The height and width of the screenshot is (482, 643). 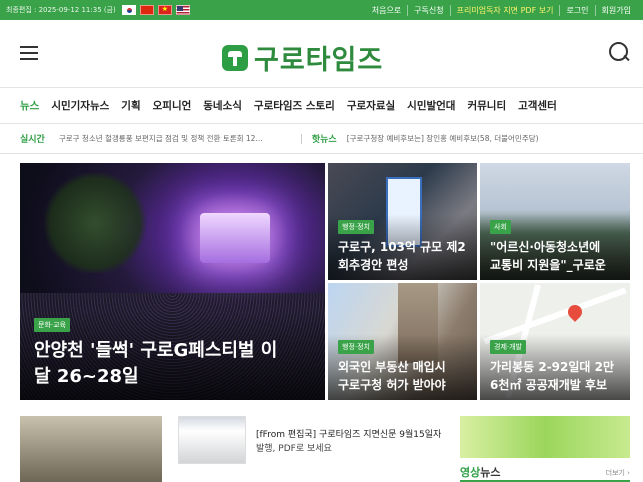 I want to click on video-news-title: 영상뉴스, so click(x=480, y=472).